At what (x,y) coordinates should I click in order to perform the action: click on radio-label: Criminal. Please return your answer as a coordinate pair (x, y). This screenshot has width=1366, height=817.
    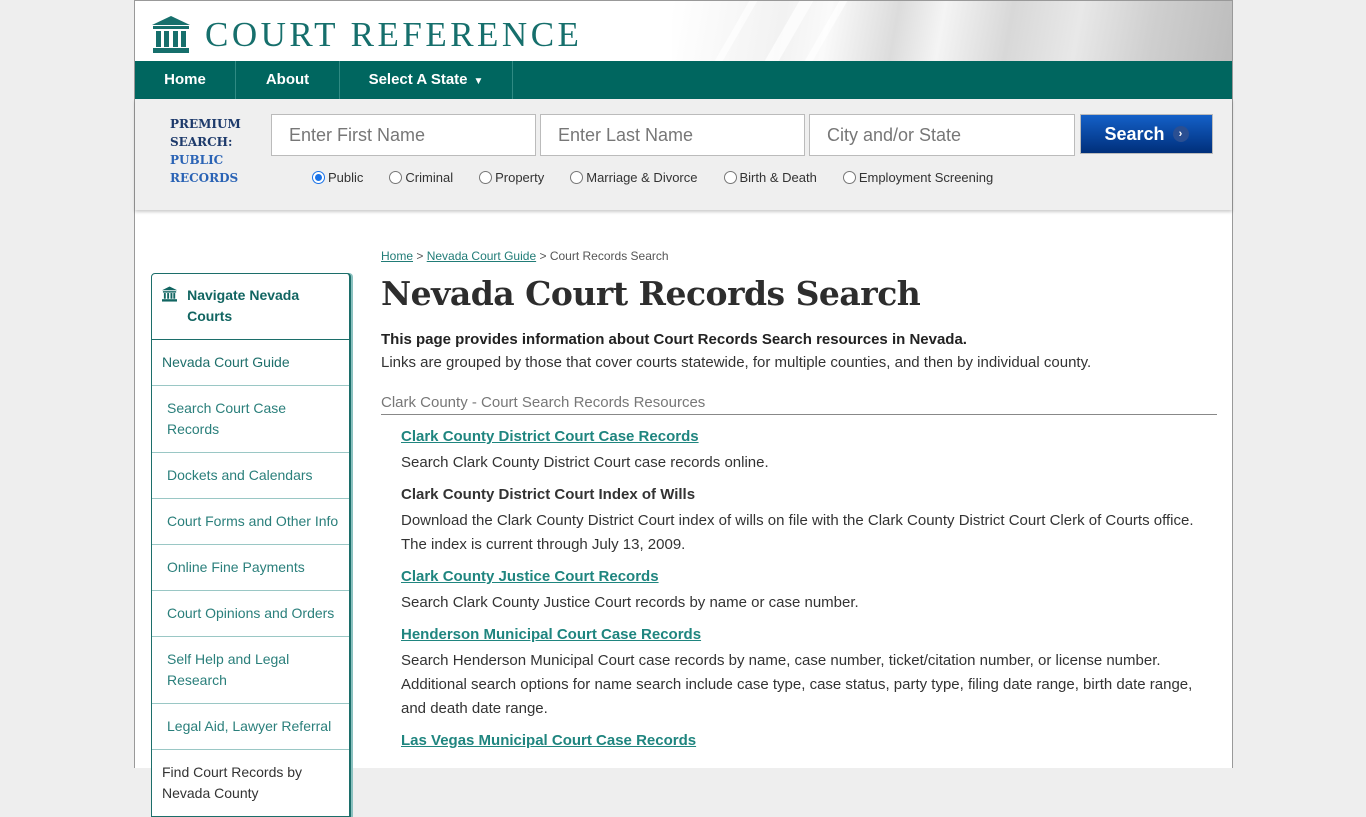
    Looking at the image, I should click on (429, 177).